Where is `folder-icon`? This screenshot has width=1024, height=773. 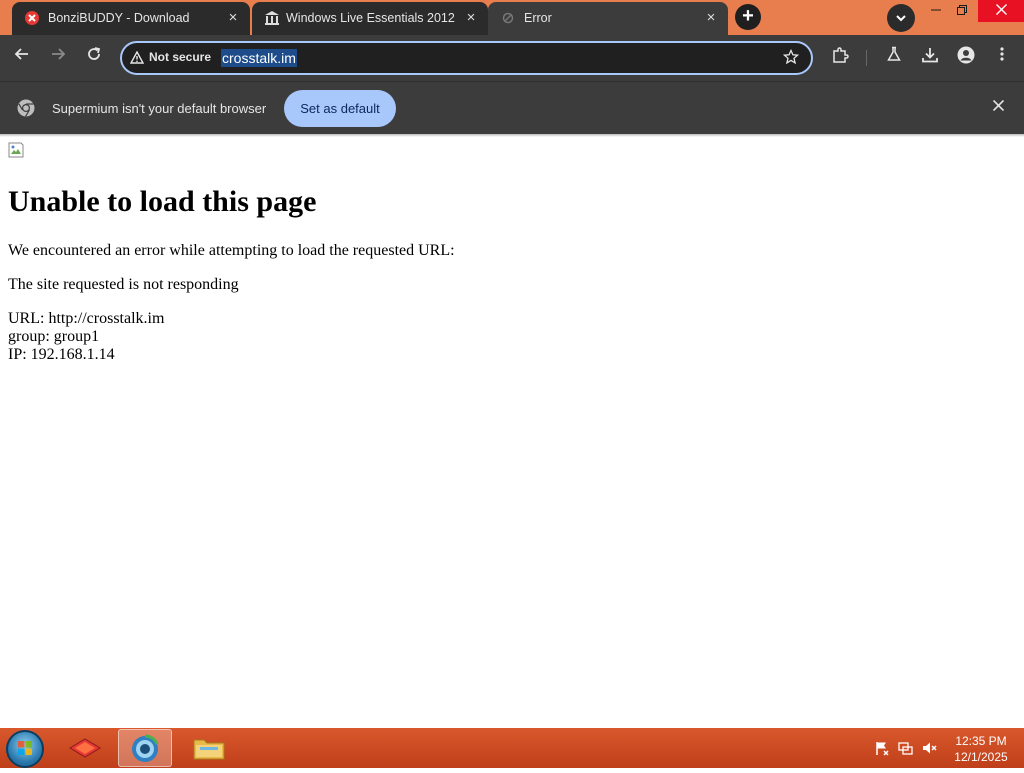
folder-icon is located at coordinates (209, 749).